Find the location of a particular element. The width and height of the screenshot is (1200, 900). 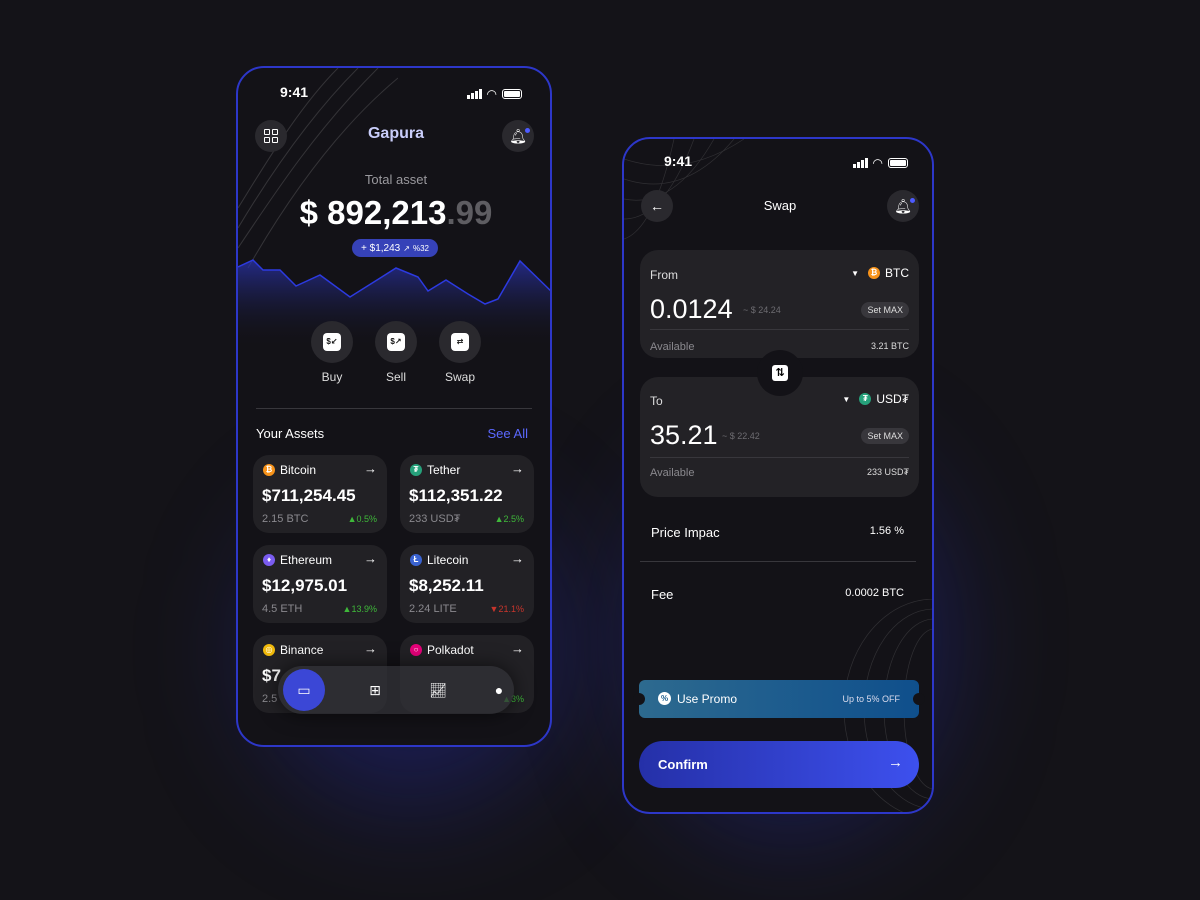

litecoin-icon: Ł is located at coordinates (416, 560).